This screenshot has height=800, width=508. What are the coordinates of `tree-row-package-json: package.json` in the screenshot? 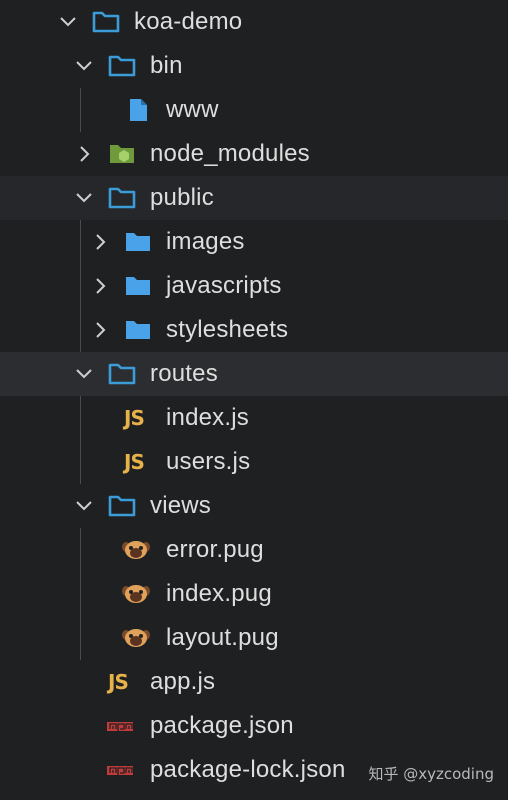 It's located at (254, 726).